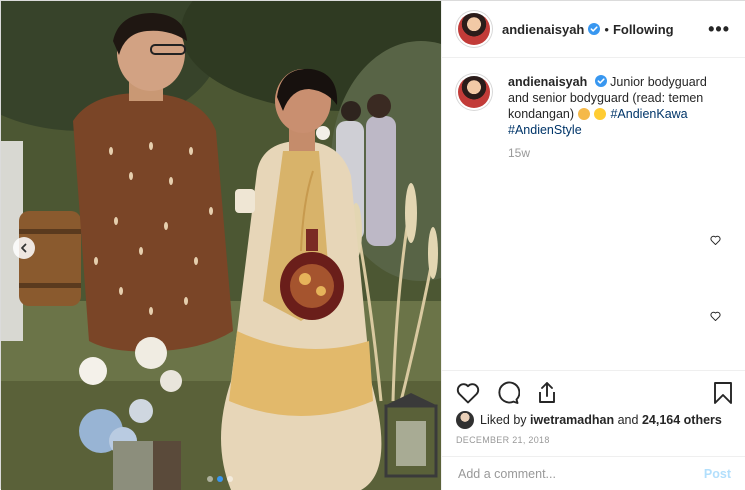  I want to click on action-icons-row, so click(594, 393).